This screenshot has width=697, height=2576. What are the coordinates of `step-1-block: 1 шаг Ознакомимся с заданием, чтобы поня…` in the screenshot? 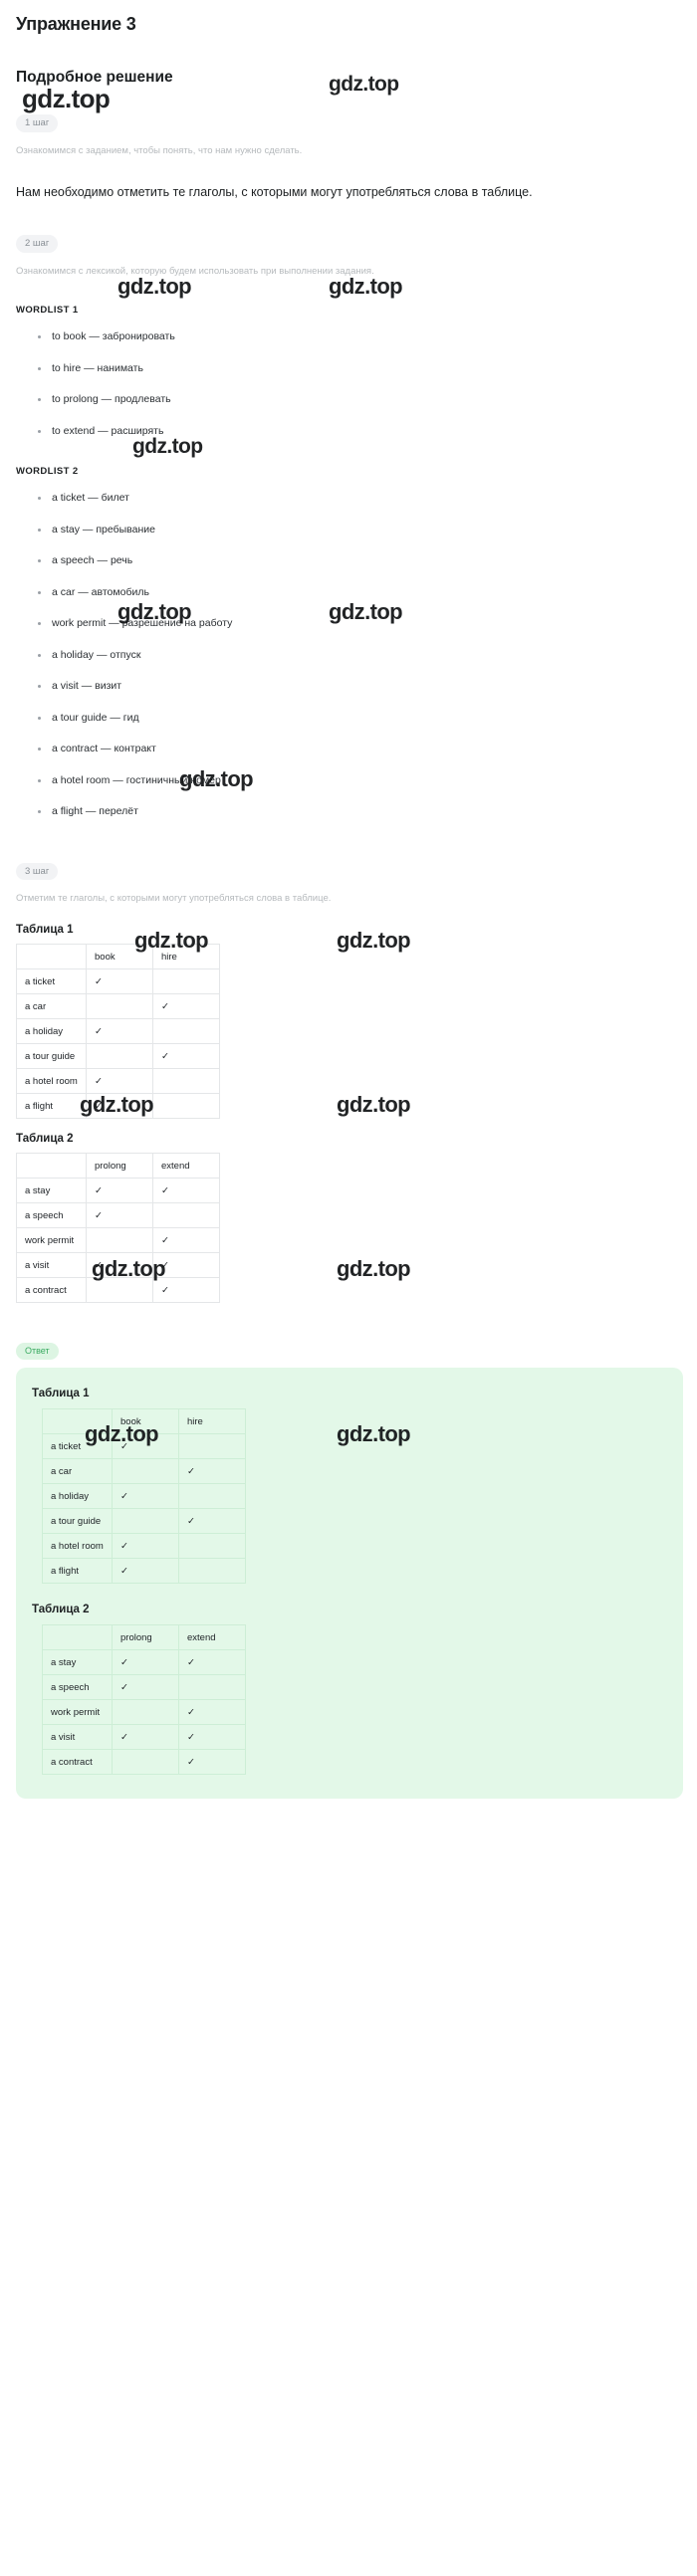 It's located at (349, 158).